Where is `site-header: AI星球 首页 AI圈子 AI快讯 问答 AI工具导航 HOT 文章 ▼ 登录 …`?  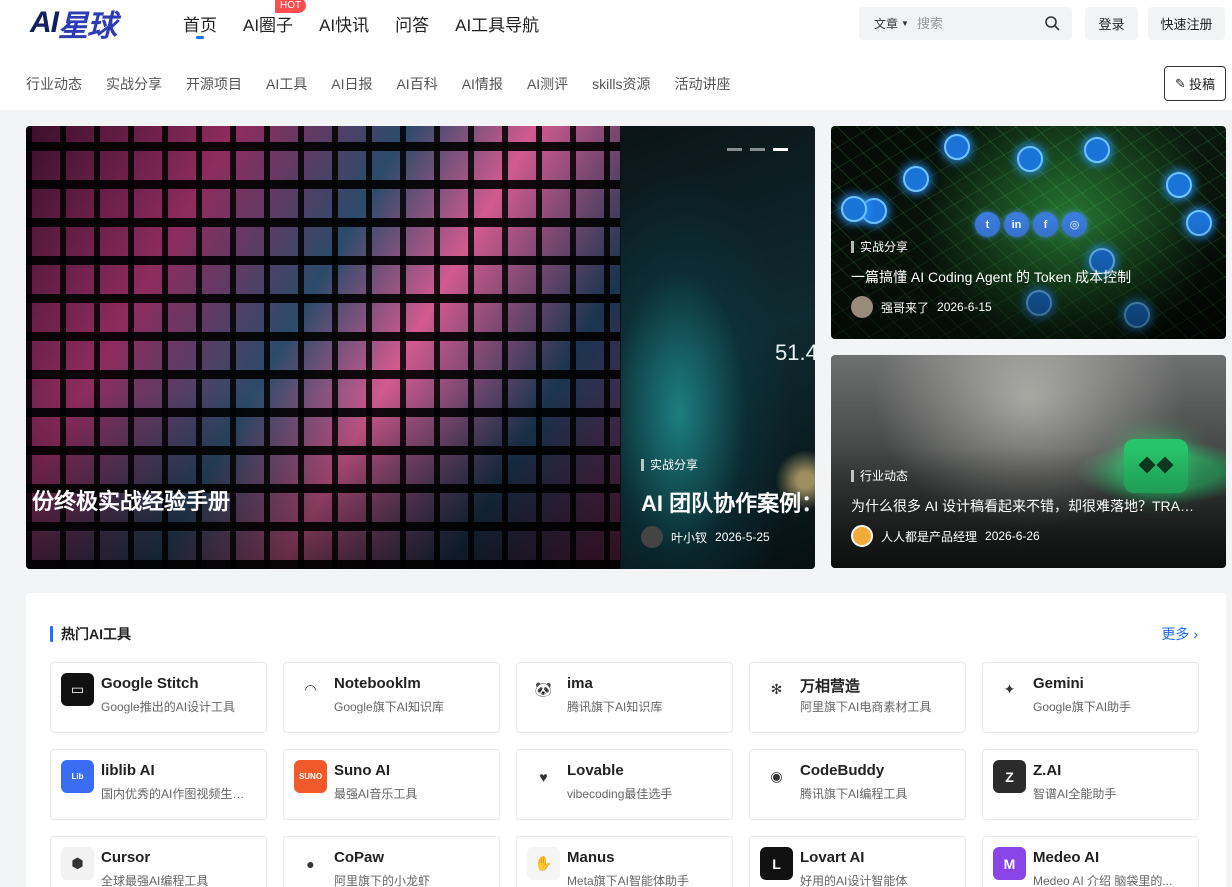
site-header: AI星球 首页 AI圈子 AI快讯 问答 AI工具导航 HOT 文章 ▼ 登录 … is located at coordinates (616, 55).